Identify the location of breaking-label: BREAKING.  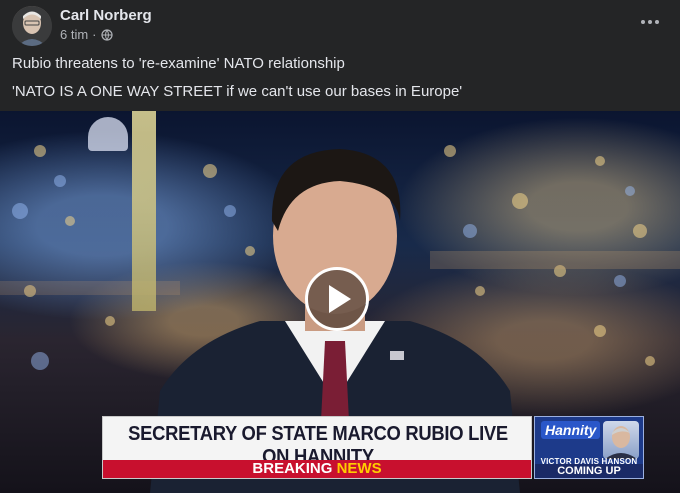
(292, 468).